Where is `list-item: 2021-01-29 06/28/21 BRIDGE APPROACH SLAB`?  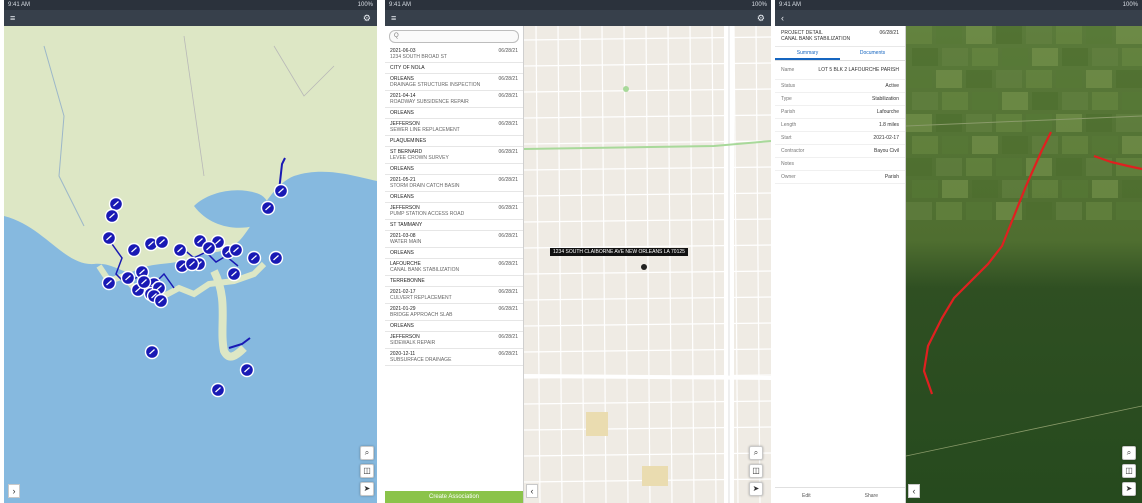
list-item: 2021-01-29 06/28/21 BRIDGE APPROACH SLAB is located at coordinates (454, 312).